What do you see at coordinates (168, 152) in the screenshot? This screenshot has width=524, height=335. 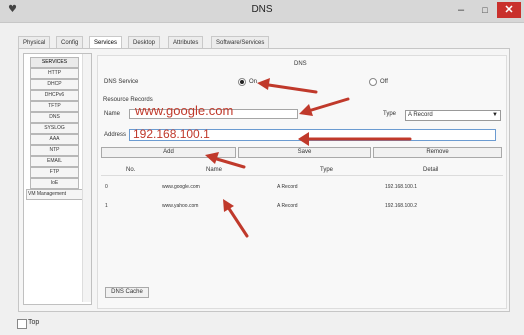 I see `add-button: Add` at bounding box center [168, 152].